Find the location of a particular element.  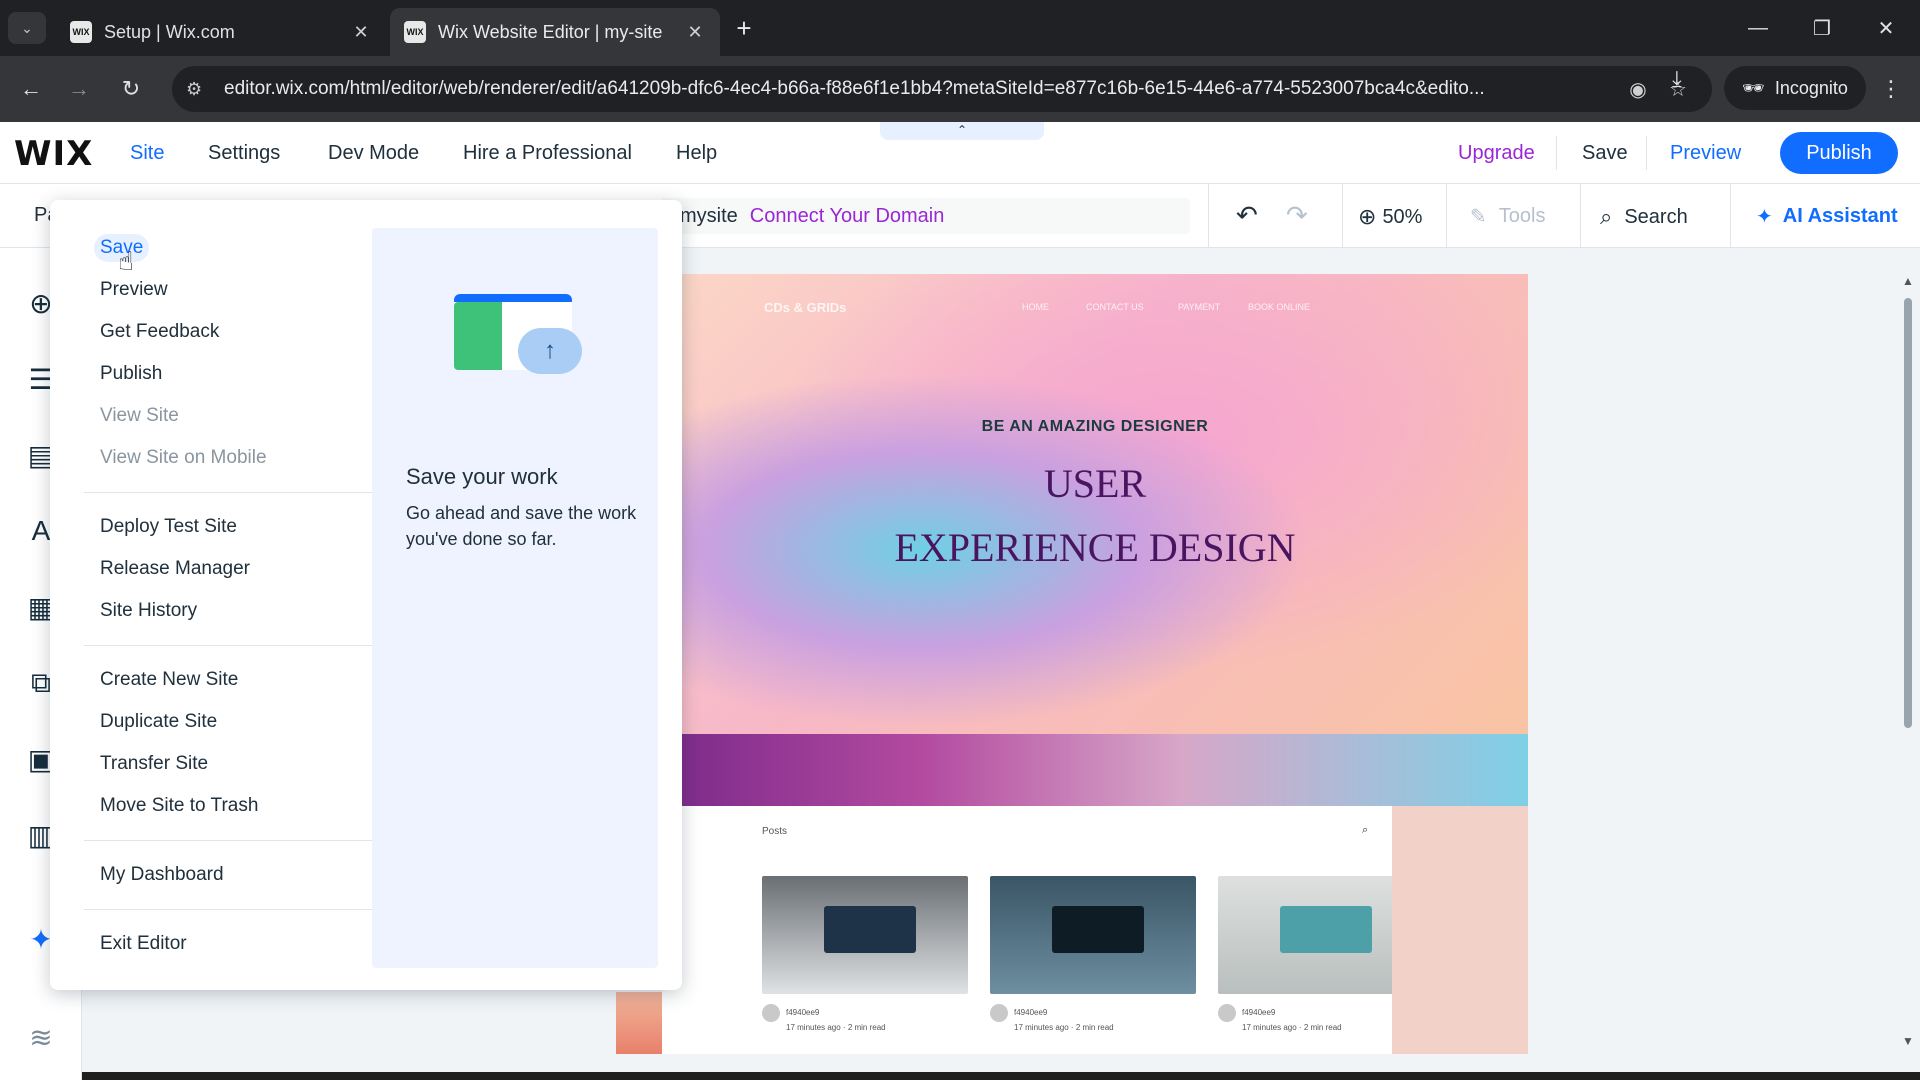

browser-menu-icon: ⋮ is located at coordinates (1891, 89).